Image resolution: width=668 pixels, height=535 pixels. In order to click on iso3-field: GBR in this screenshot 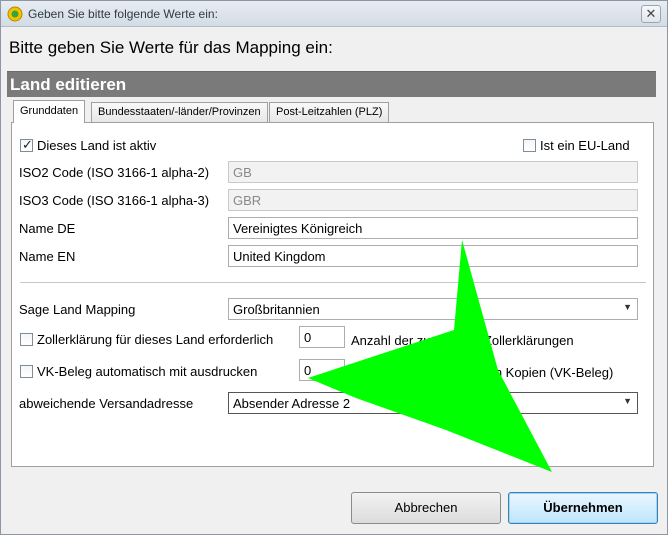, I will do `click(433, 200)`.